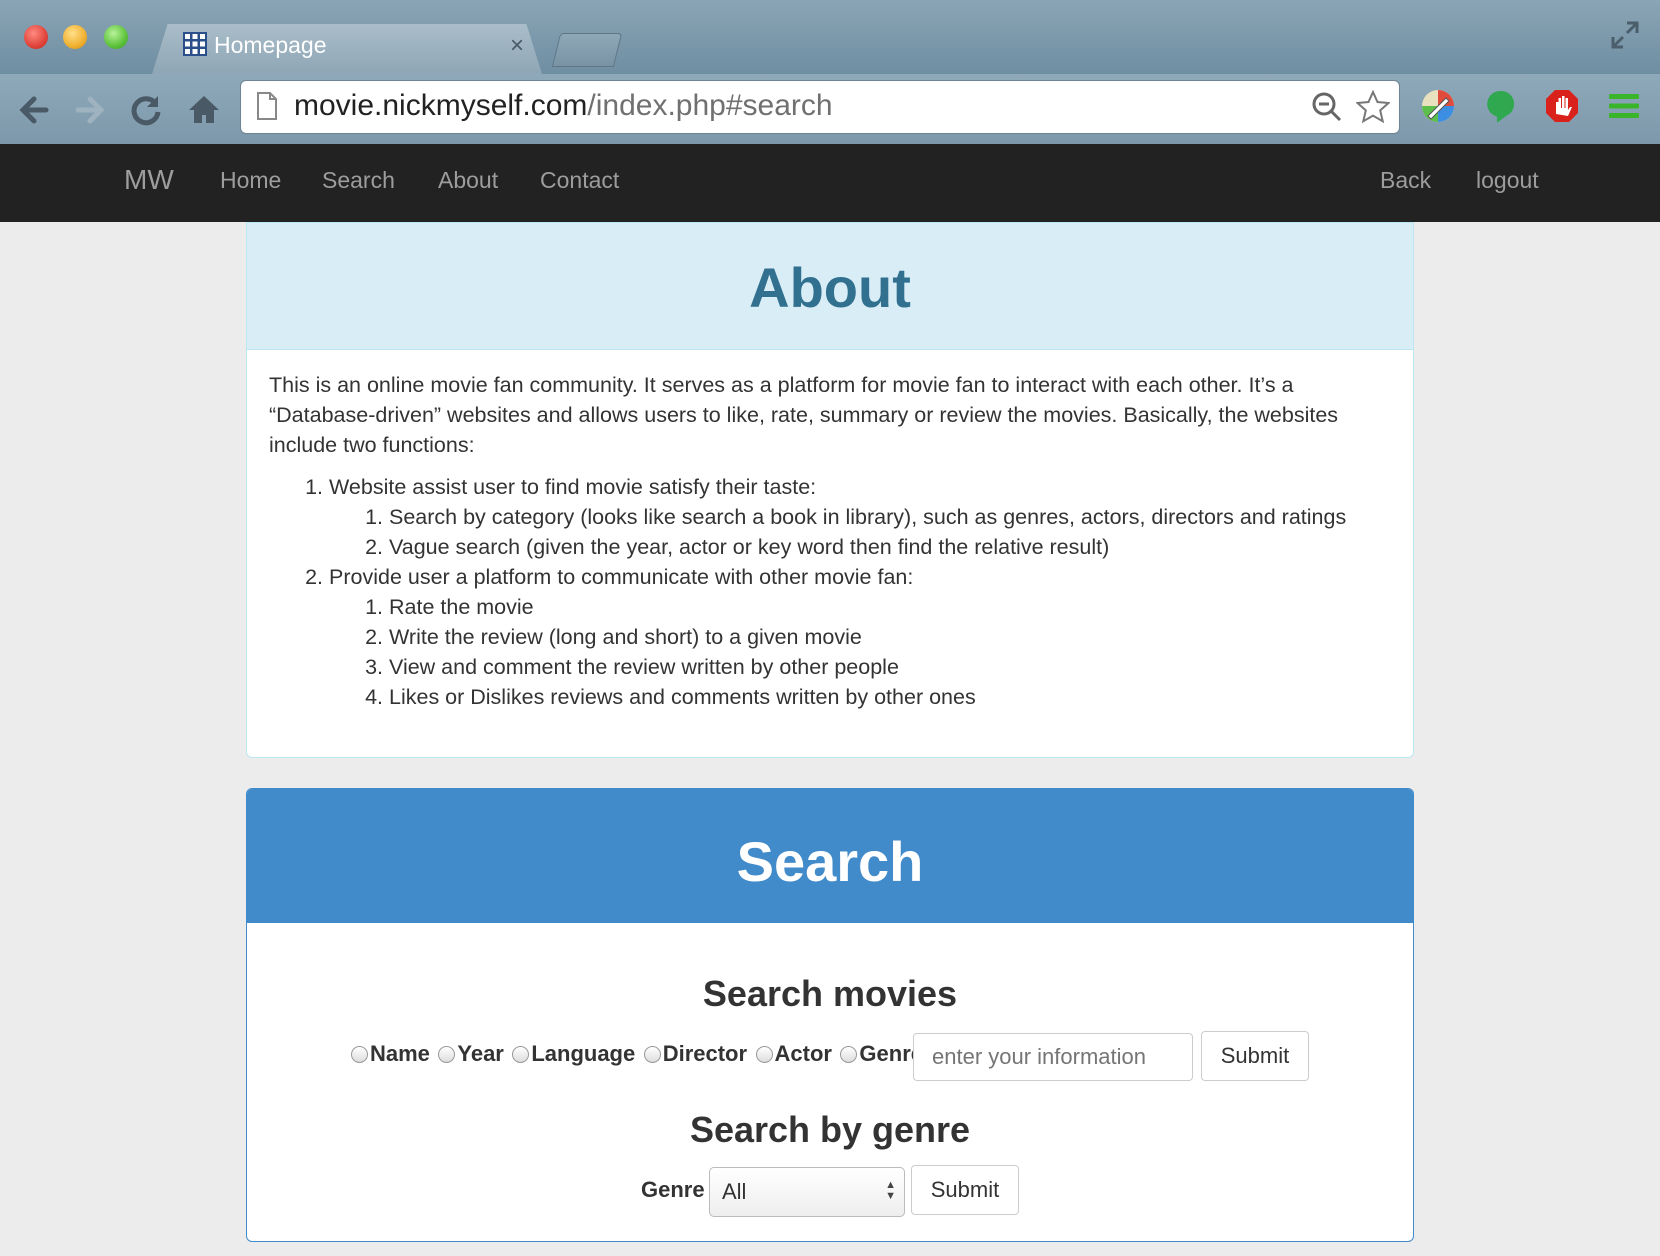 The height and width of the screenshot is (1256, 1660). Describe the element at coordinates (250, 180) in the screenshot. I see `nav-home-link: Home` at that location.